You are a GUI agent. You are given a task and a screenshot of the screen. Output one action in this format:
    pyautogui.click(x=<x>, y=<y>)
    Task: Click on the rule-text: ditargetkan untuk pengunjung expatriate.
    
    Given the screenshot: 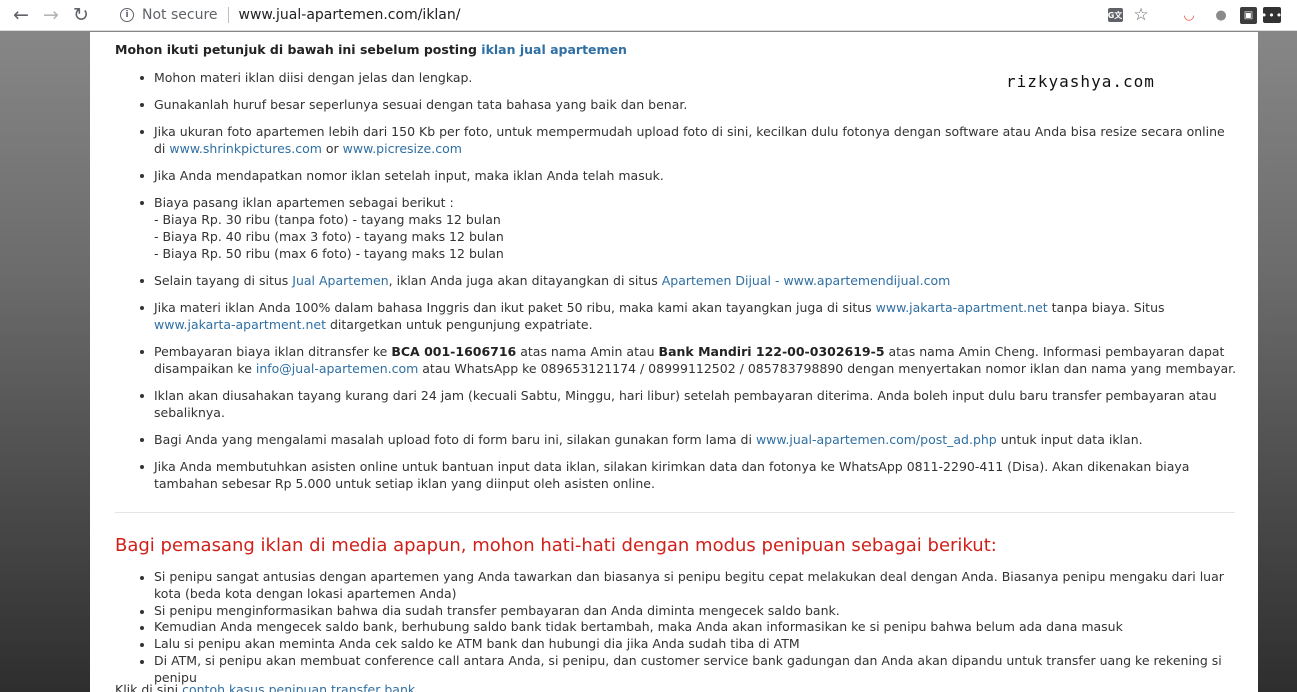 What is the action you would take?
    pyautogui.click(x=459, y=324)
    